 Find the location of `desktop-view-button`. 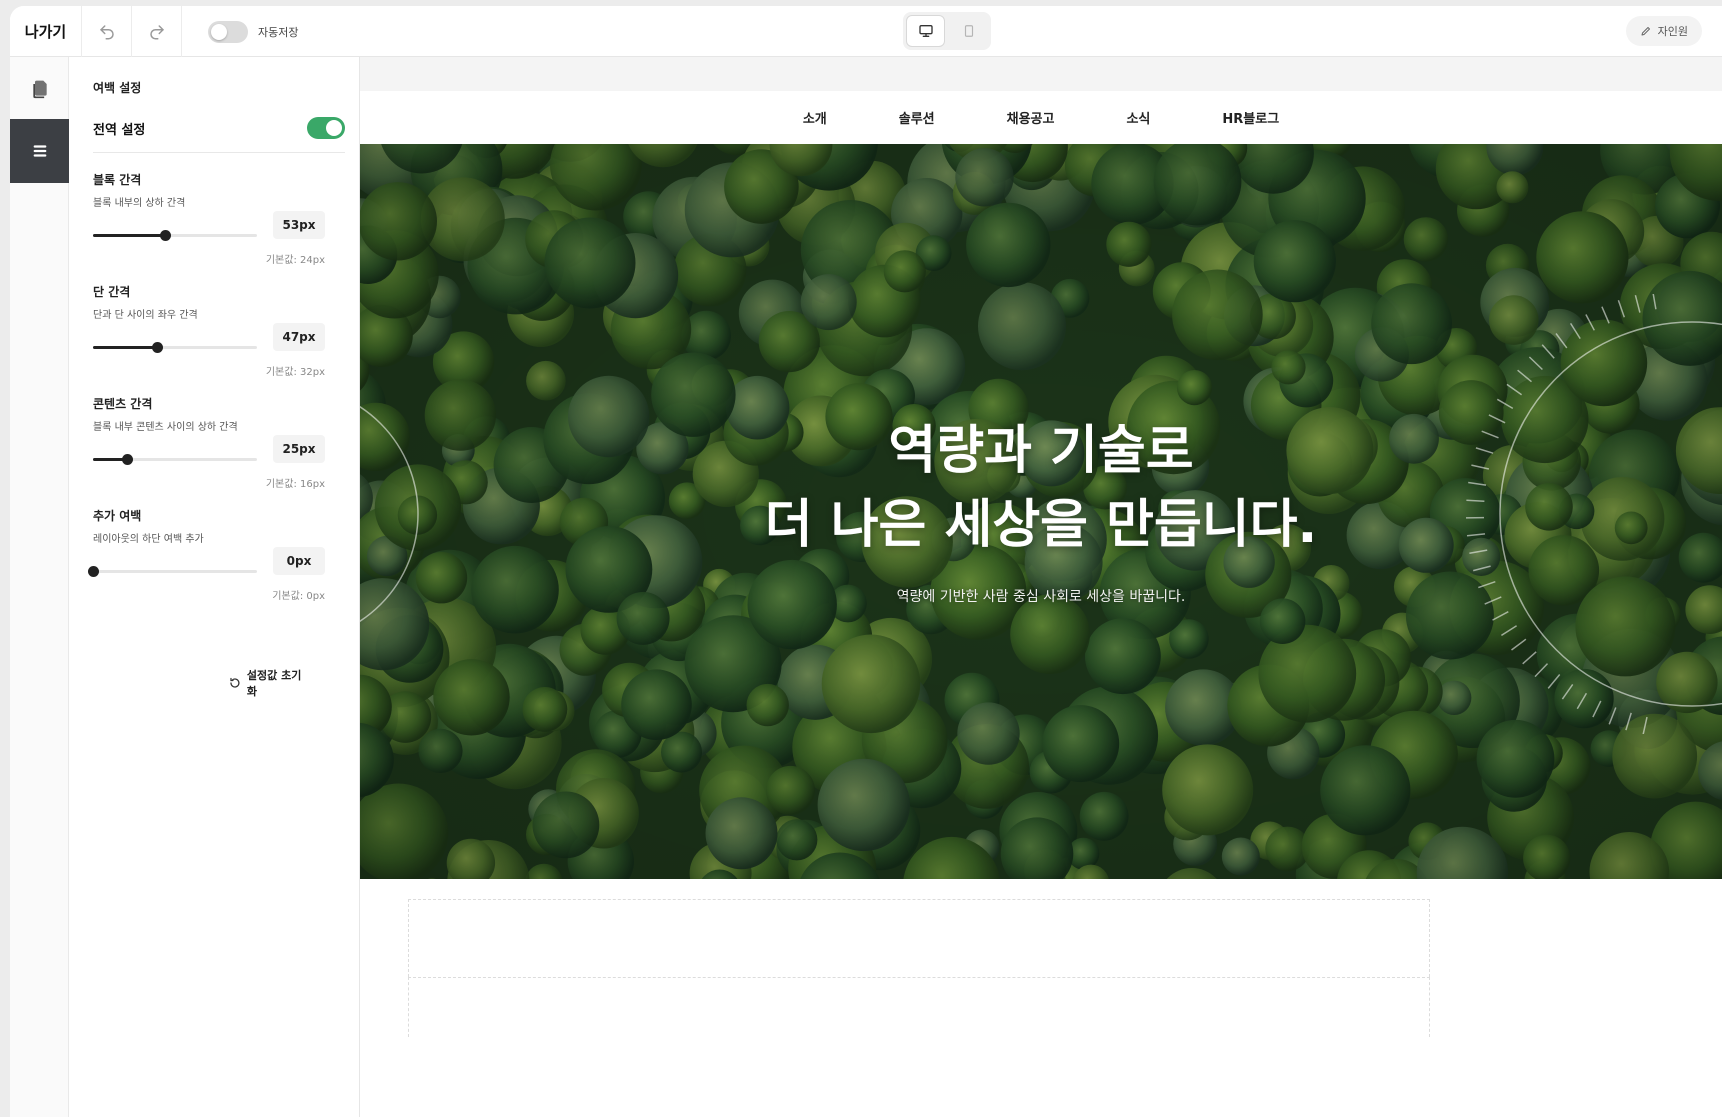

desktop-view-button is located at coordinates (926, 31).